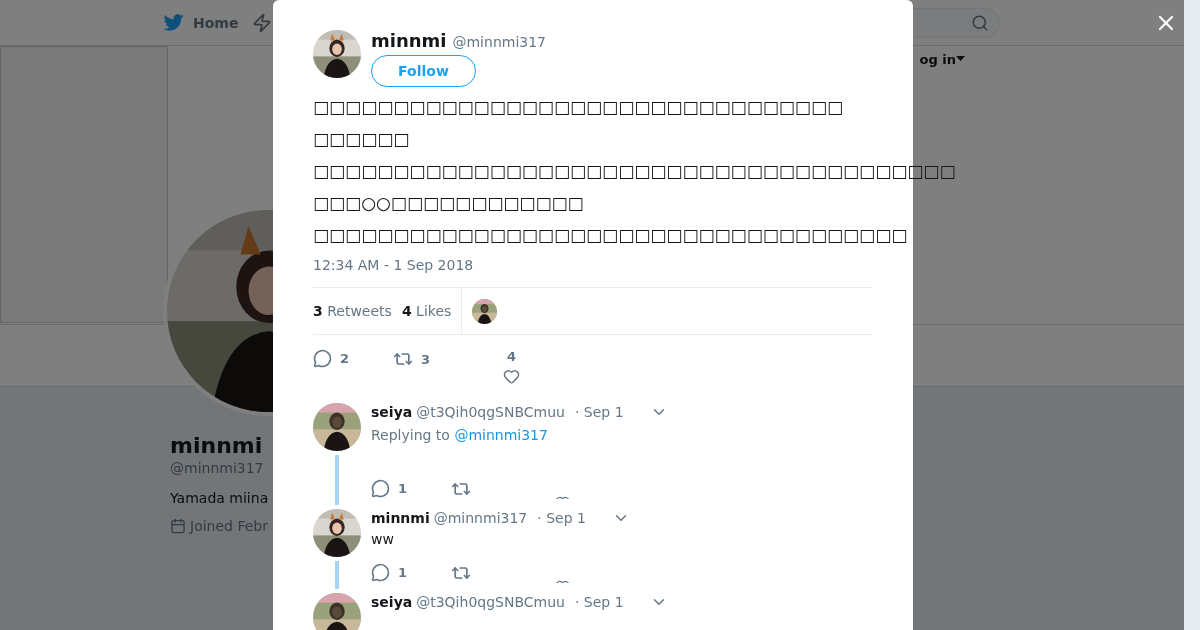 The height and width of the screenshot is (630, 1200). I want to click on lightning-icon, so click(262, 22).